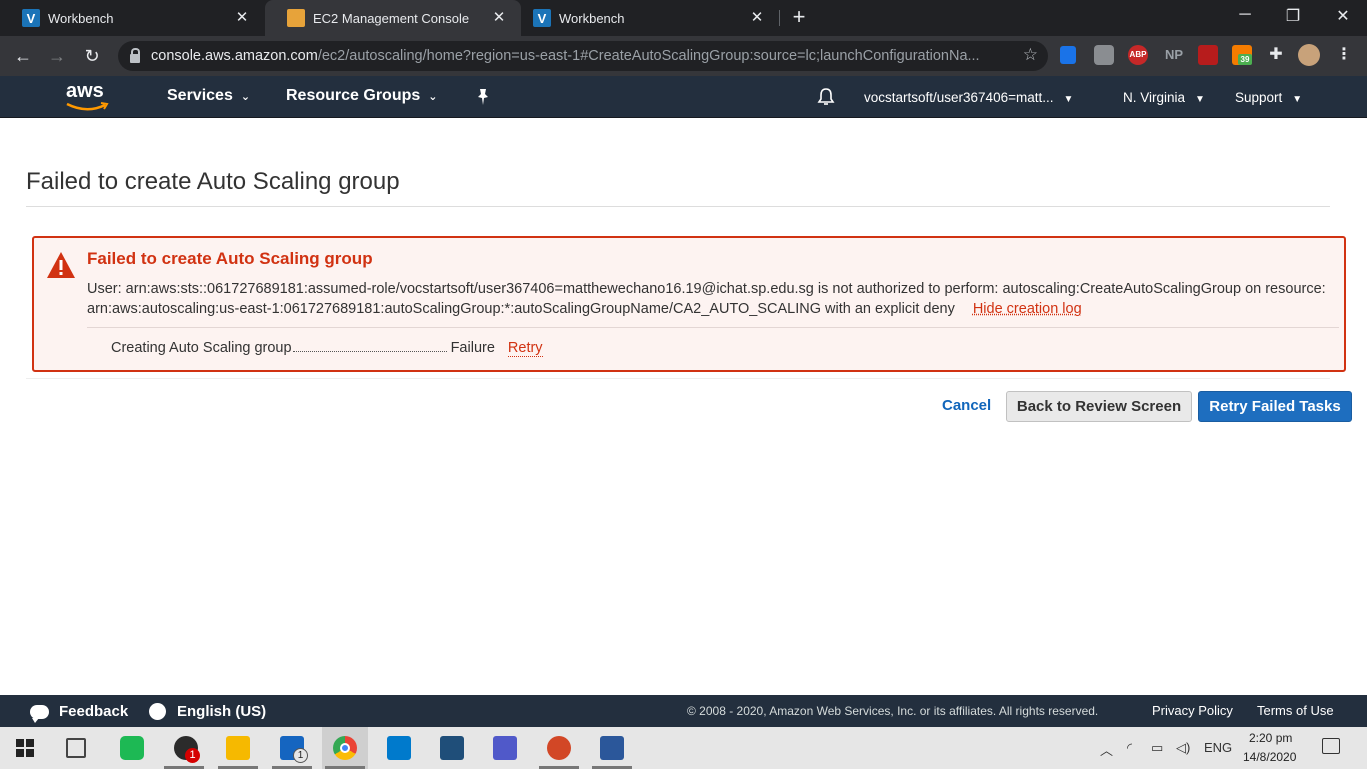 The image size is (1367, 769). I want to click on chat-bubble-icon, so click(39, 713).